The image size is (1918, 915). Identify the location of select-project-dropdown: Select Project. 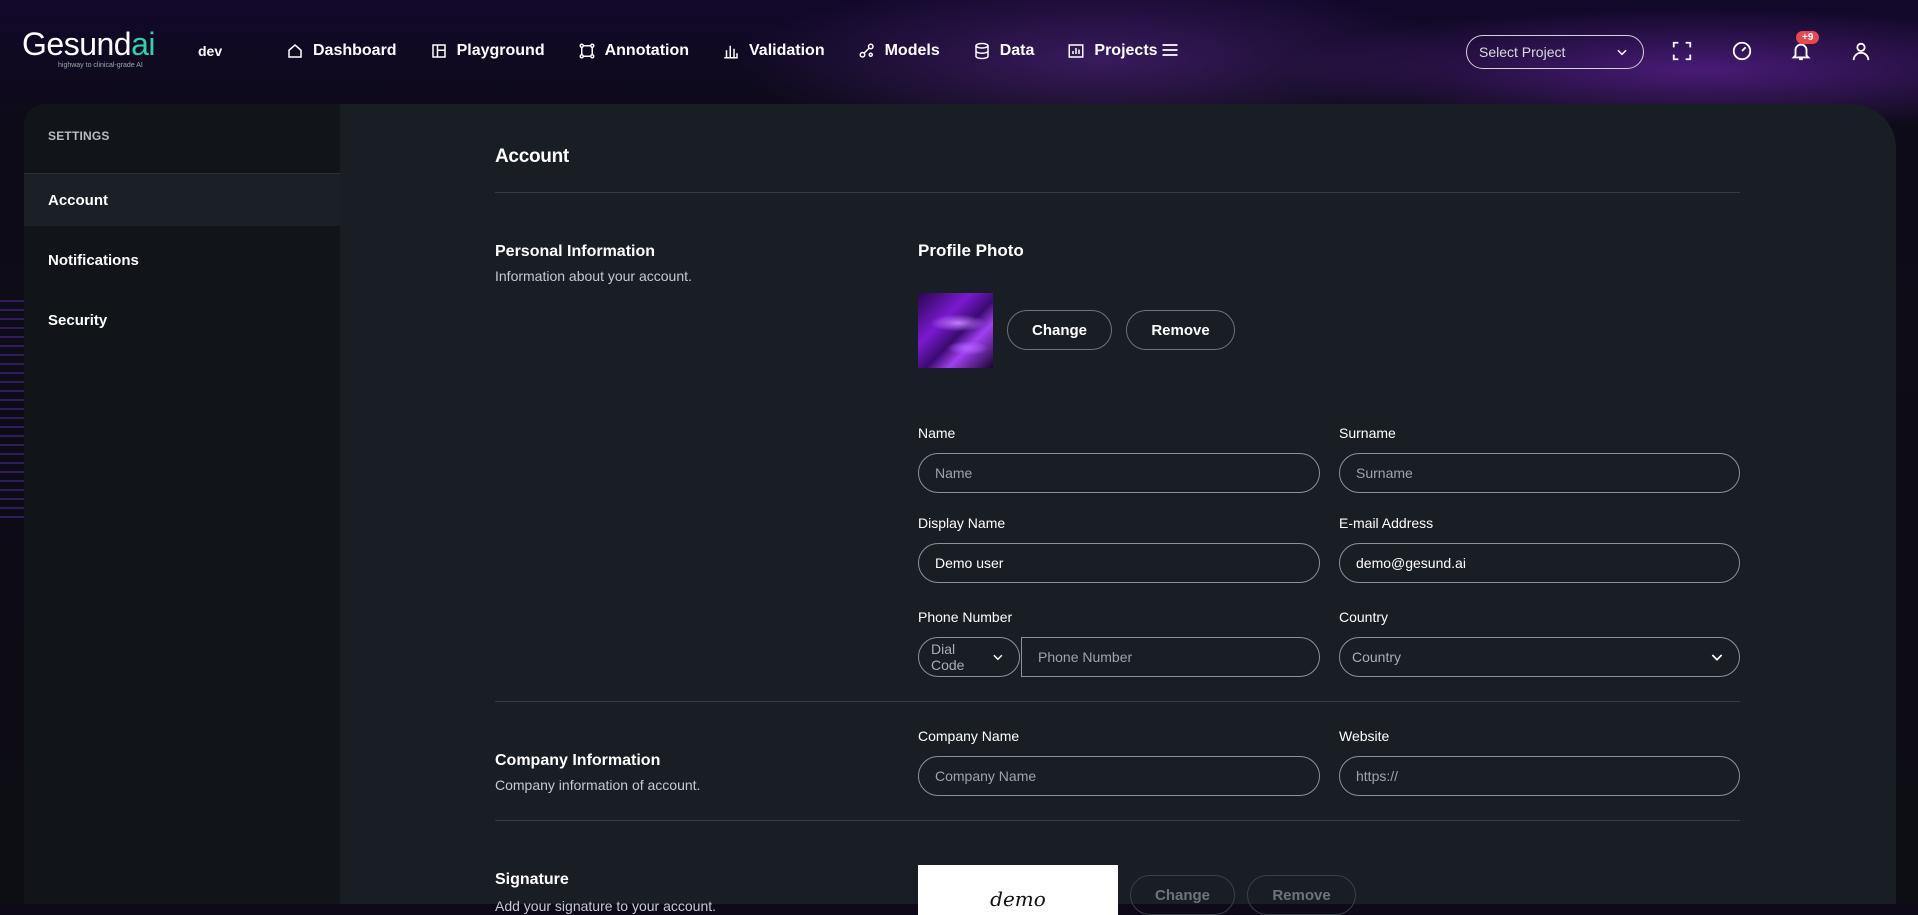
(1555, 52).